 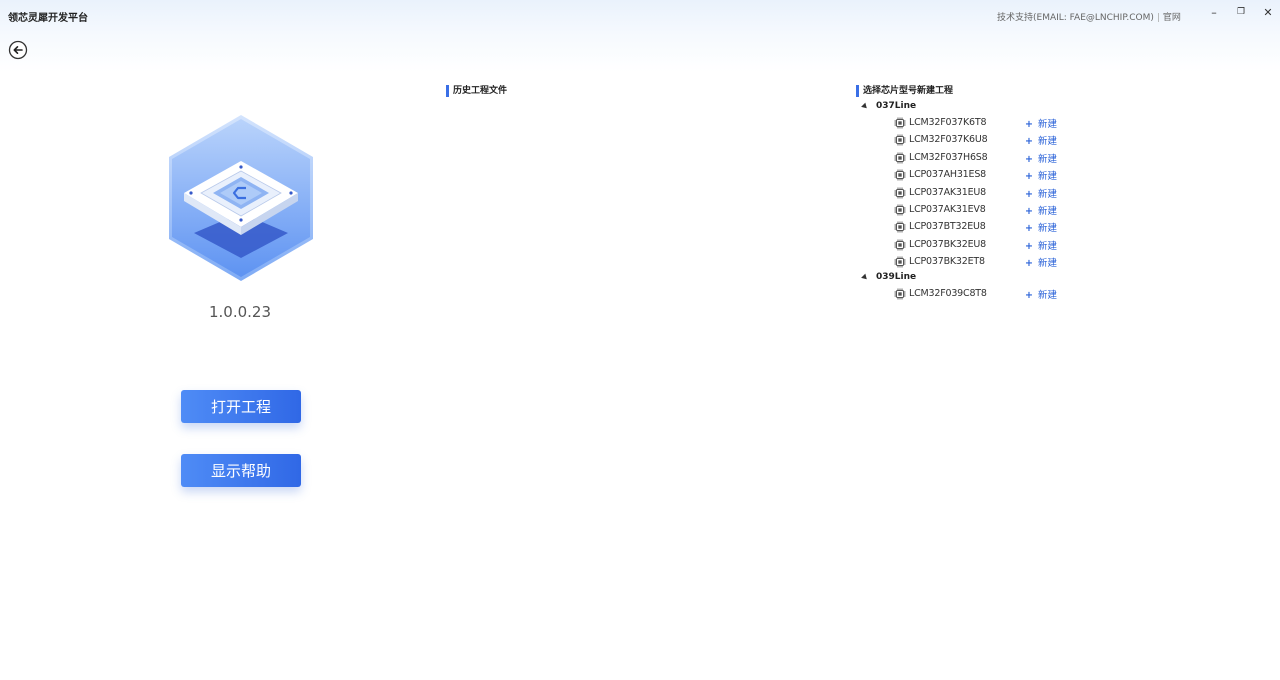 What do you see at coordinates (1214, 12) in the screenshot?
I see `minimize-button: –` at bounding box center [1214, 12].